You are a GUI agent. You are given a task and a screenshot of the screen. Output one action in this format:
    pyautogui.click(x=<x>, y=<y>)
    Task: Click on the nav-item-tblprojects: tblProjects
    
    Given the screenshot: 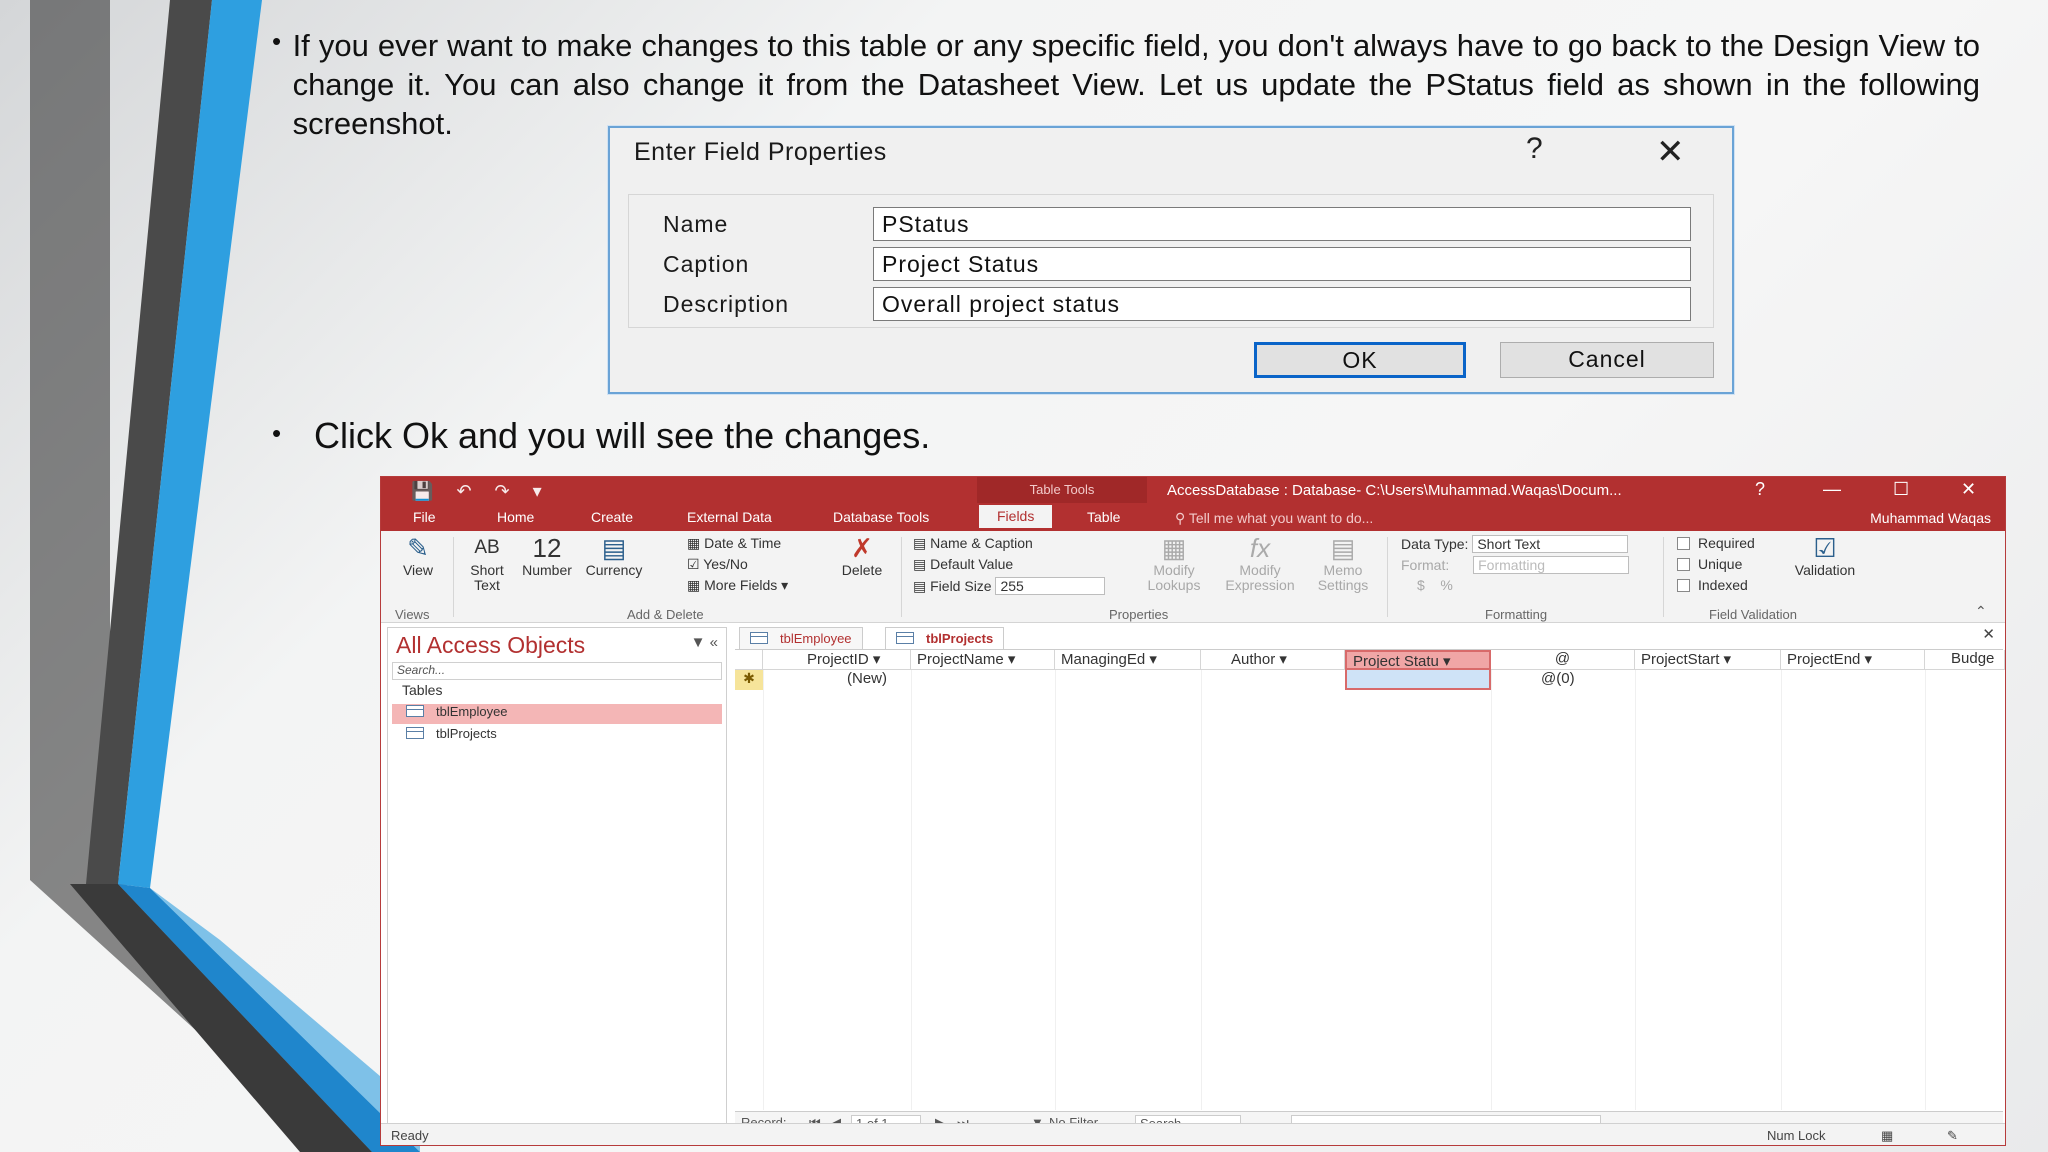 What is the action you would take?
    pyautogui.click(x=557, y=736)
    